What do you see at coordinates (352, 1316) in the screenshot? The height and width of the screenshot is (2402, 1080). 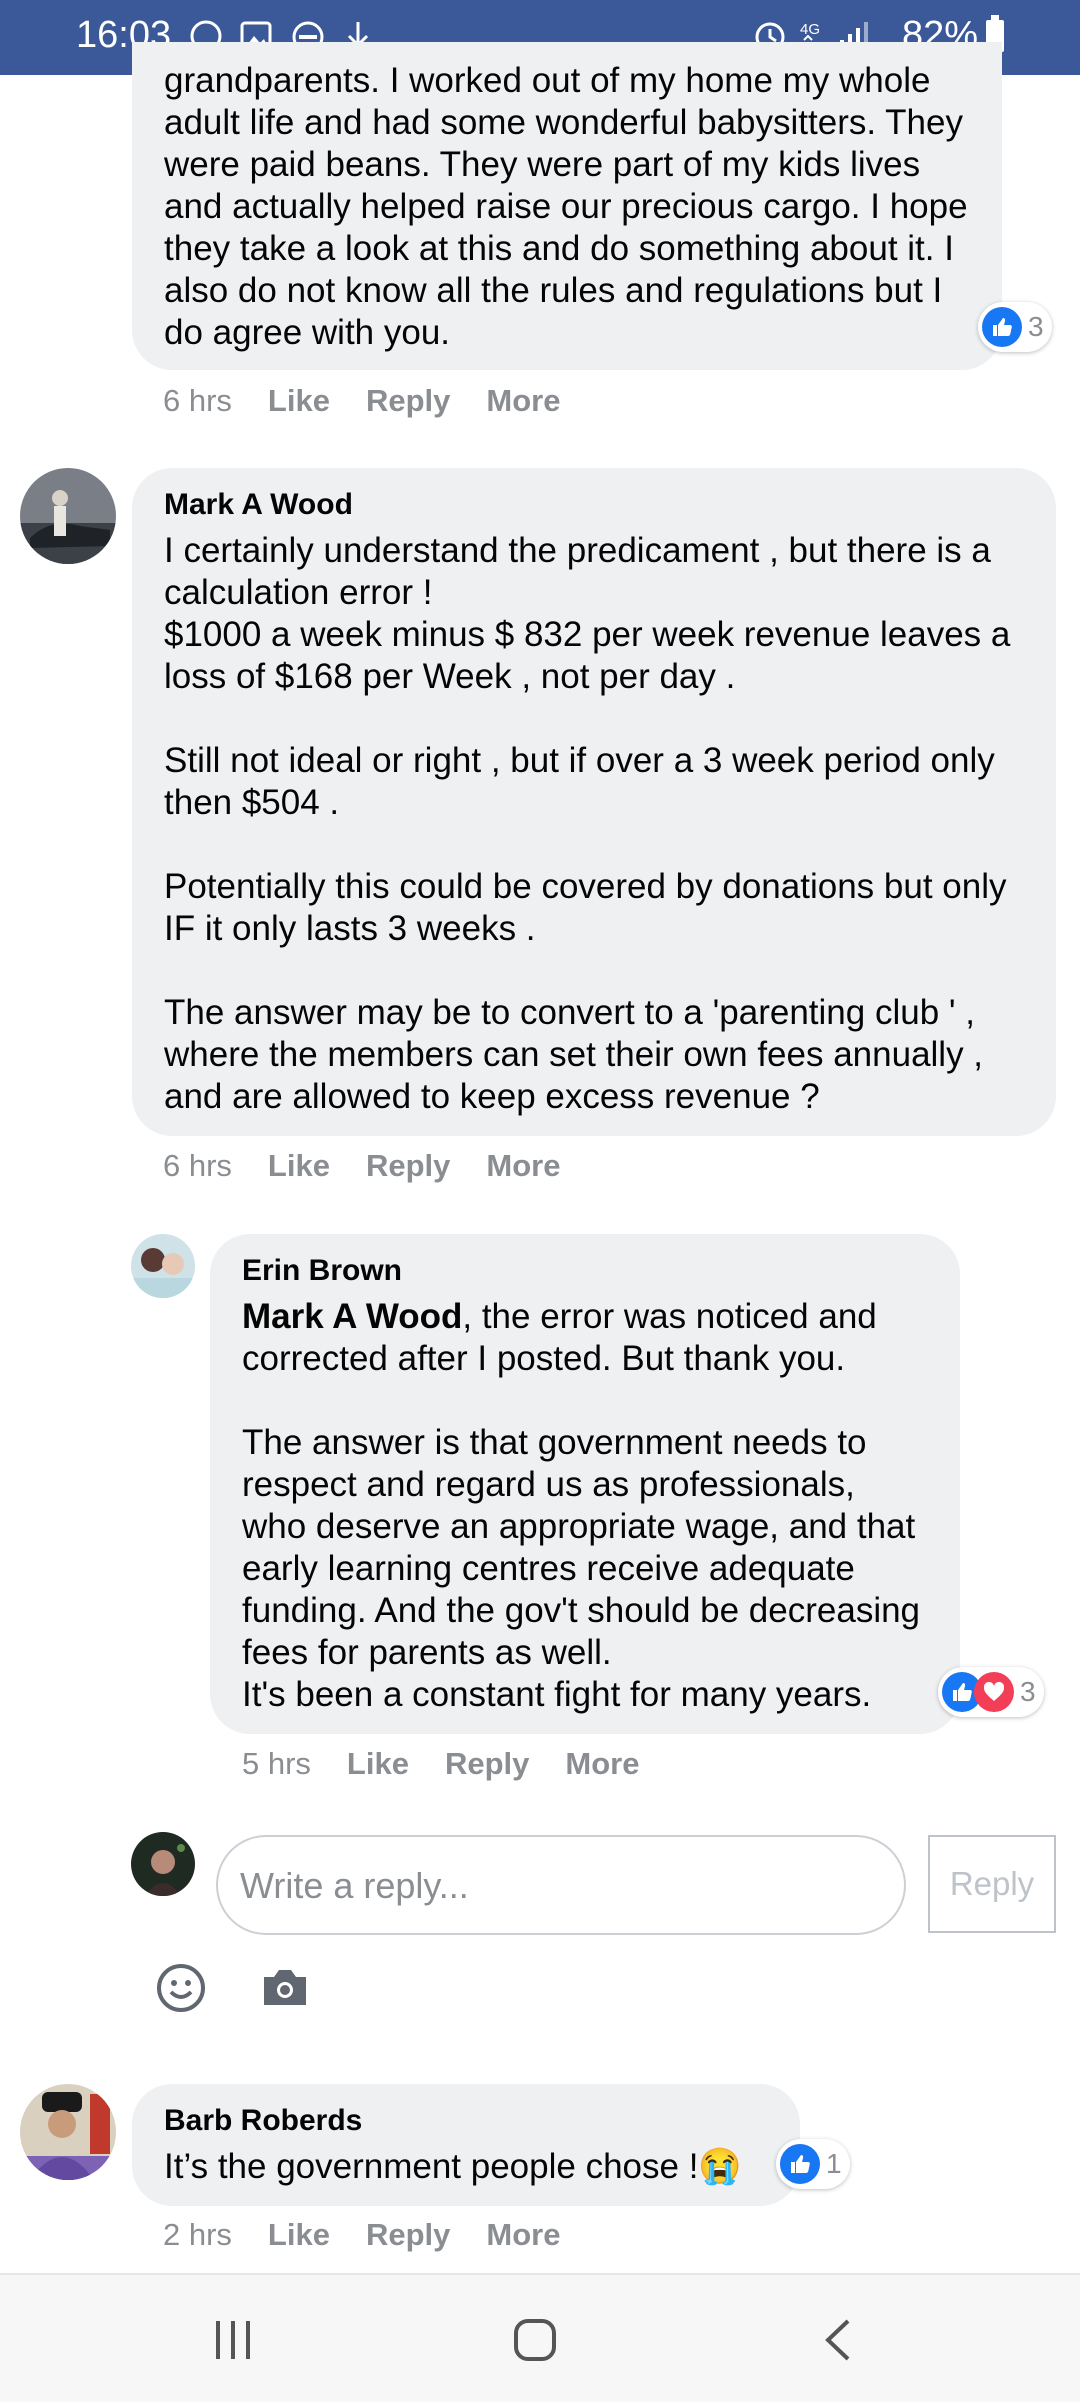 I see `mention-link: Mark A Wood` at bounding box center [352, 1316].